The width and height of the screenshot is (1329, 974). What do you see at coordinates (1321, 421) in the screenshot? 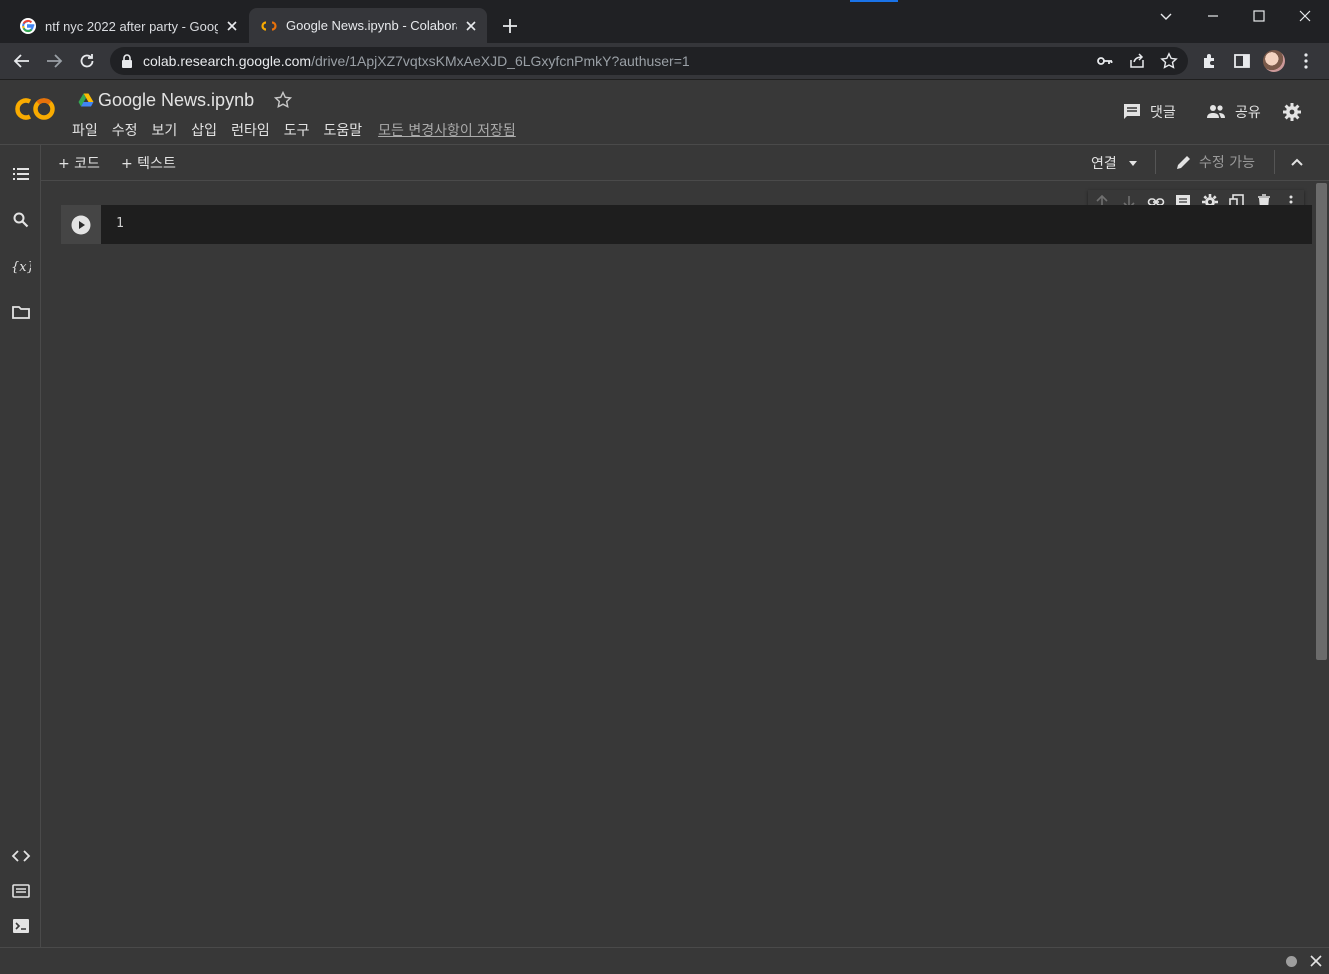
I see `scrollbar-thumb` at bounding box center [1321, 421].